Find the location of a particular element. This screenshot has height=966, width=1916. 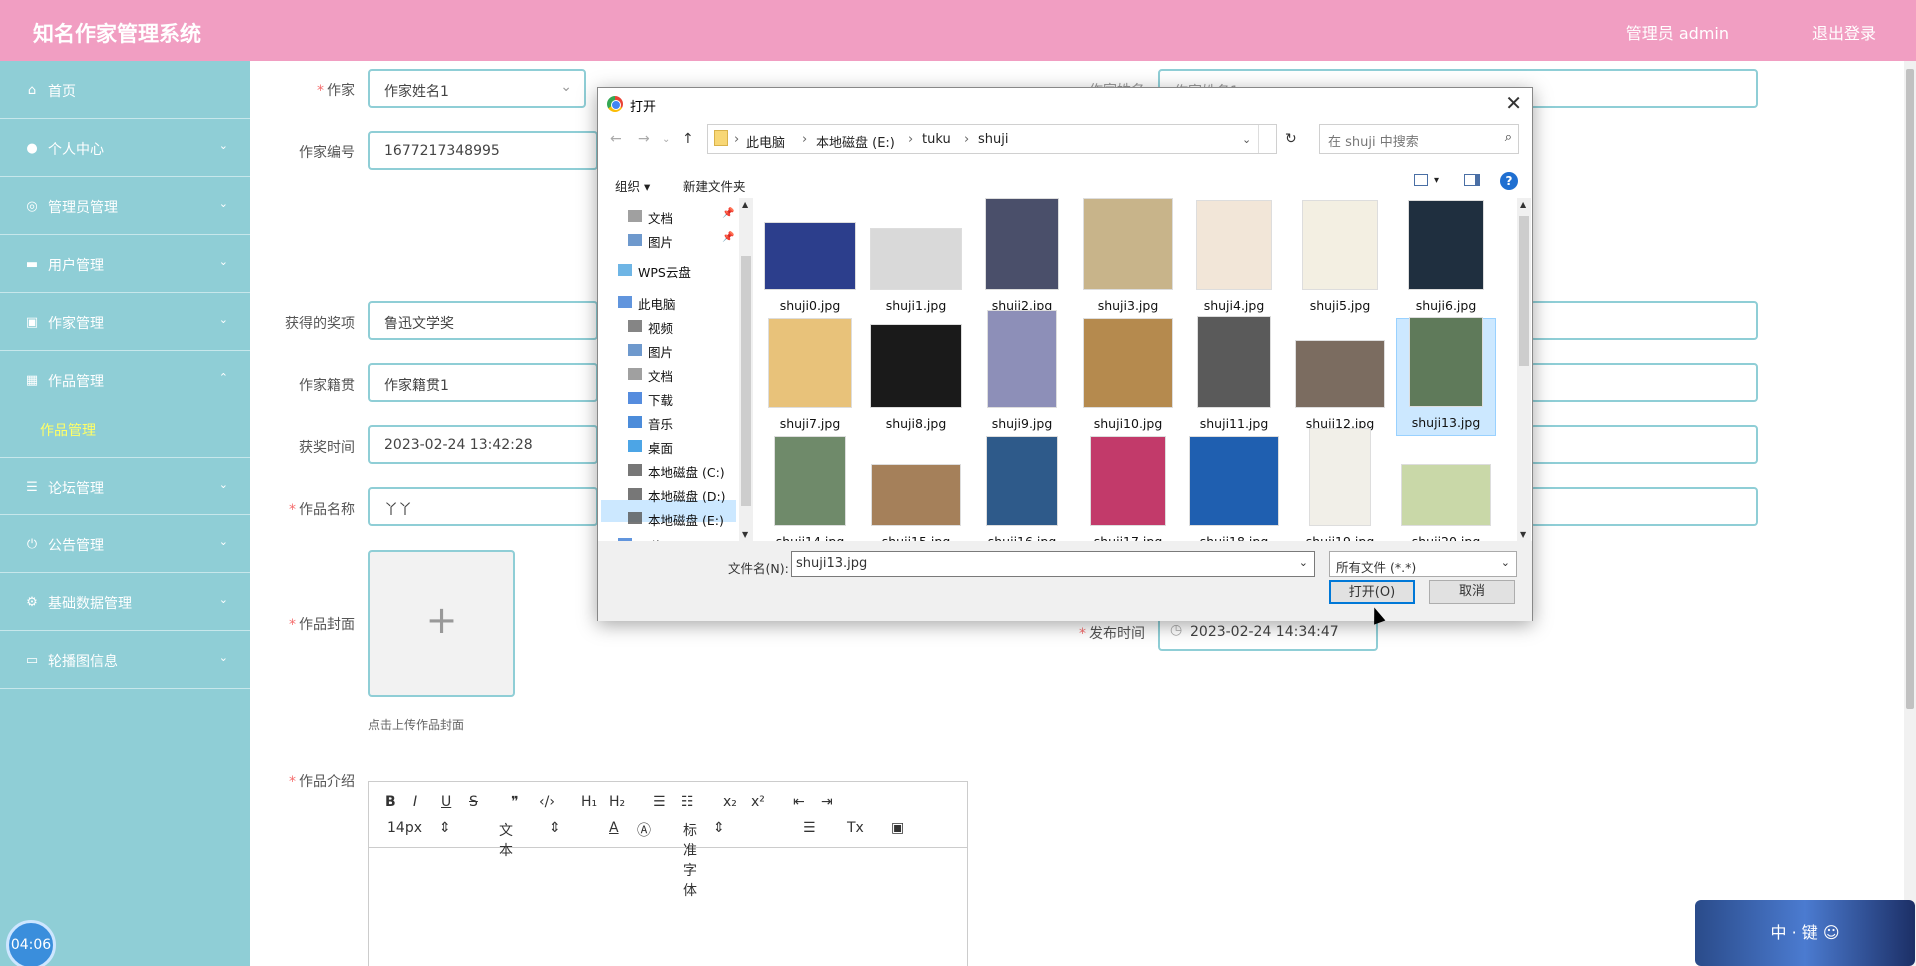

award-time-input-right is located at coordinates (1644, 444).